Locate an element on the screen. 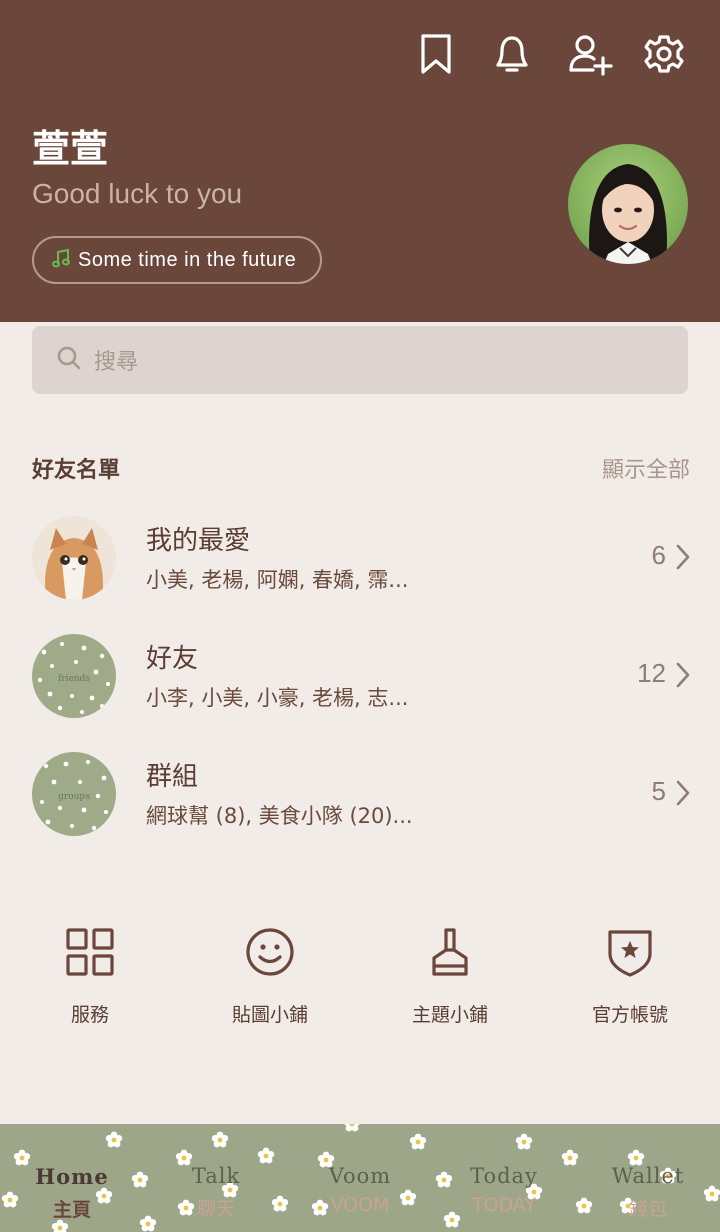  smiley-icon is located at coordinates (270, 954).